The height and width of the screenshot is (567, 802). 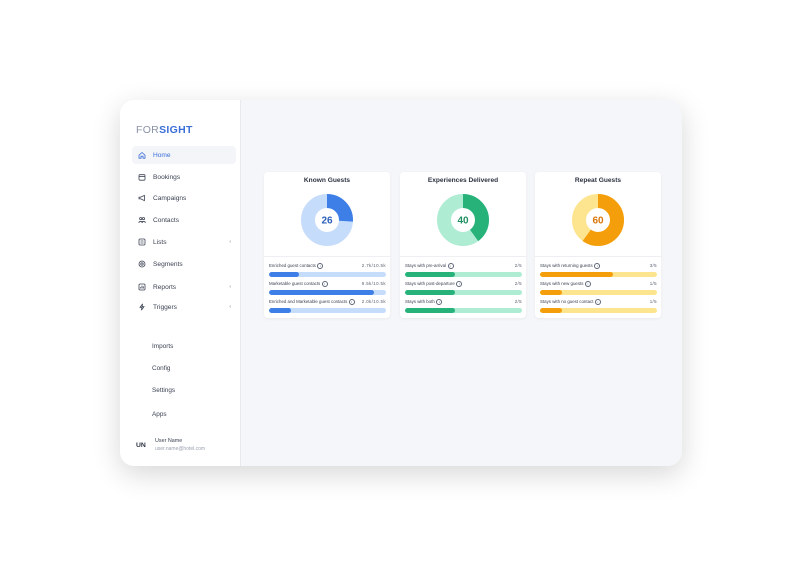 I want to click on nav-item-label: Campaigns, so click(x=170, y=198).